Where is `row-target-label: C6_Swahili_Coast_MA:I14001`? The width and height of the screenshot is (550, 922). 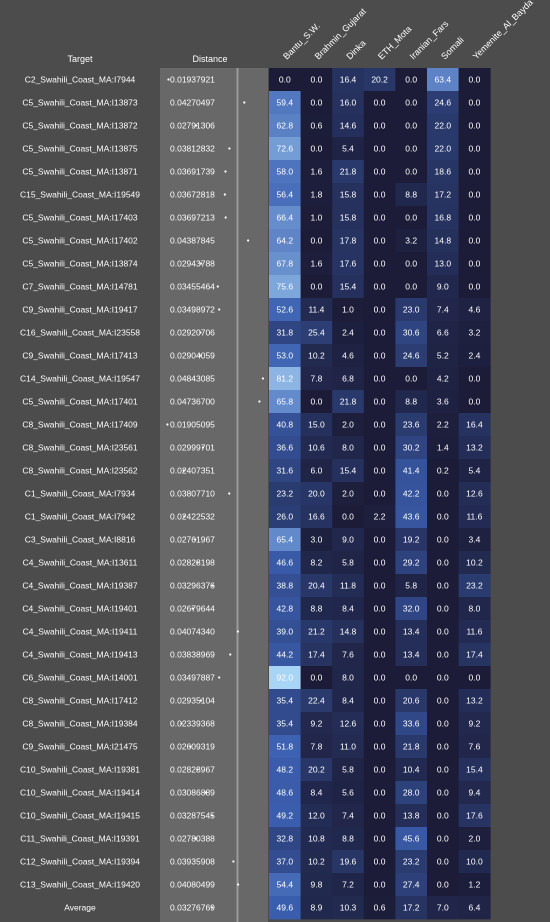
row-target-label: C6_Swahili_Coast_MA:I14001 is located at coordinates (80, 678).